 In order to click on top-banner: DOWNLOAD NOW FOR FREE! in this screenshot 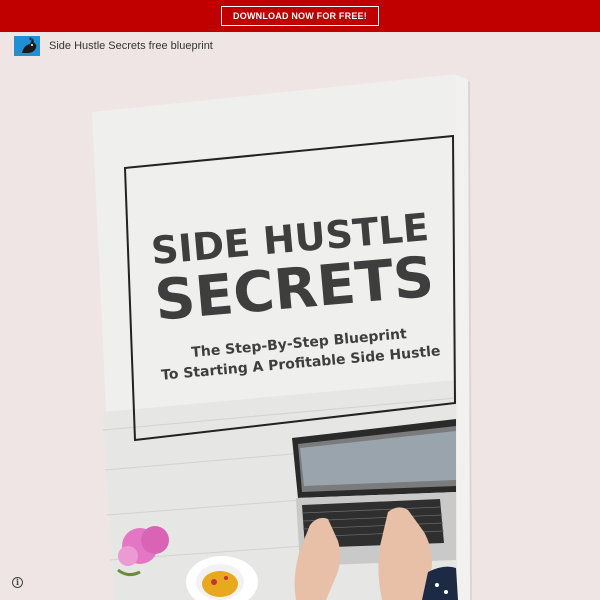, I will do `click(300, 16)`.